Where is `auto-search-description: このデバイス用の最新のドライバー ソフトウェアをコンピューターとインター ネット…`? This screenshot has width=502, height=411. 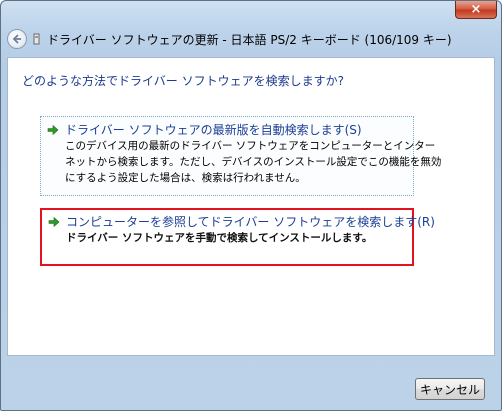 auto-search-description: このデバイス用の最新のドライバー ソフトウェアをコンピューターとインター ネット… is located at coordinates (253, 162).